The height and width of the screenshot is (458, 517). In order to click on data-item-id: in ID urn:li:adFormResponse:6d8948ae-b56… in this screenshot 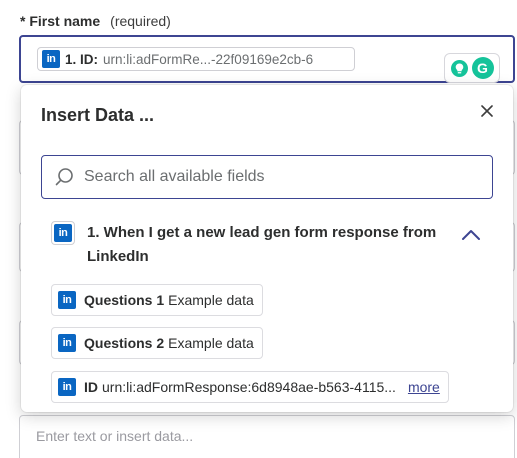, I will do `click(250, 387)`.